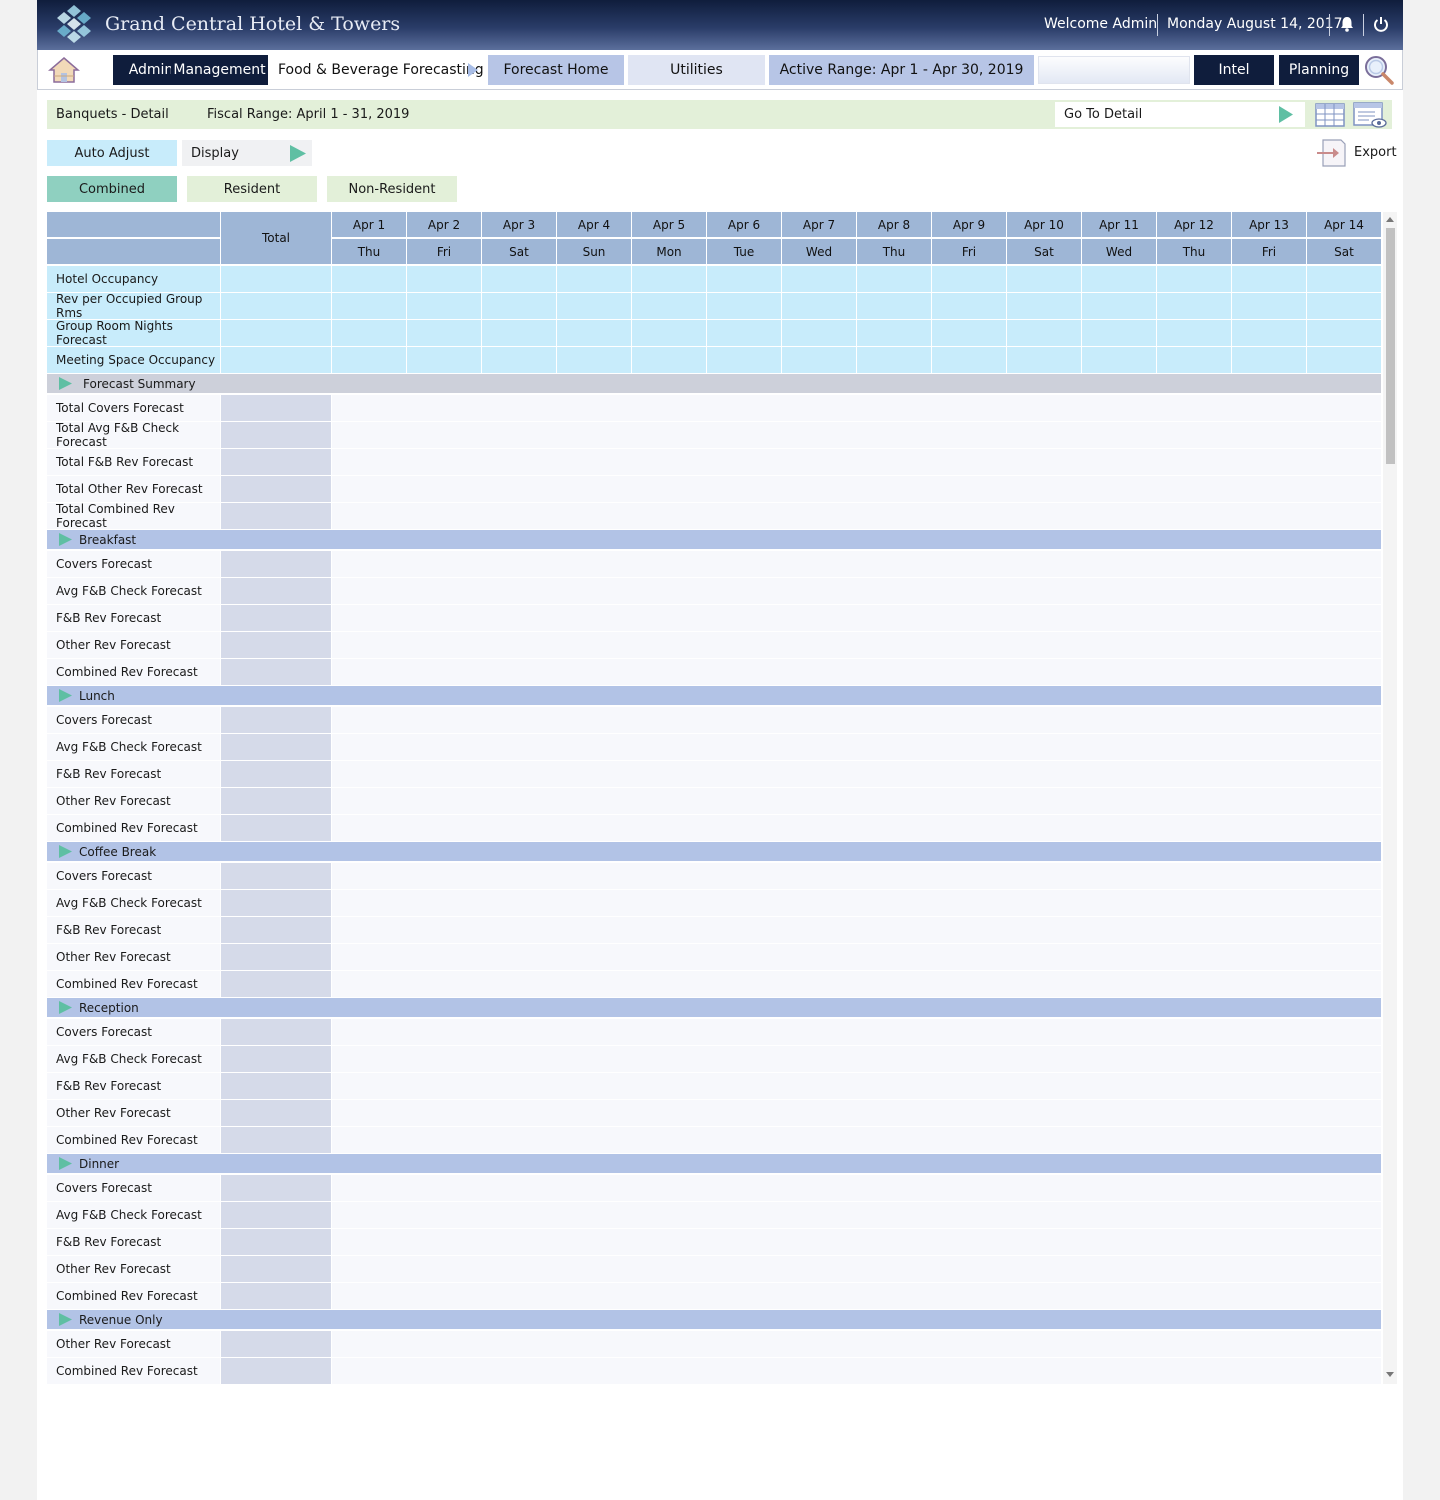 This screenshot has height=1500, width=1440. What do you see at coordinates (696, 70) in the screenshot?
I see `nav-utilities-button: Utilities` at bounding box center [696, 70].